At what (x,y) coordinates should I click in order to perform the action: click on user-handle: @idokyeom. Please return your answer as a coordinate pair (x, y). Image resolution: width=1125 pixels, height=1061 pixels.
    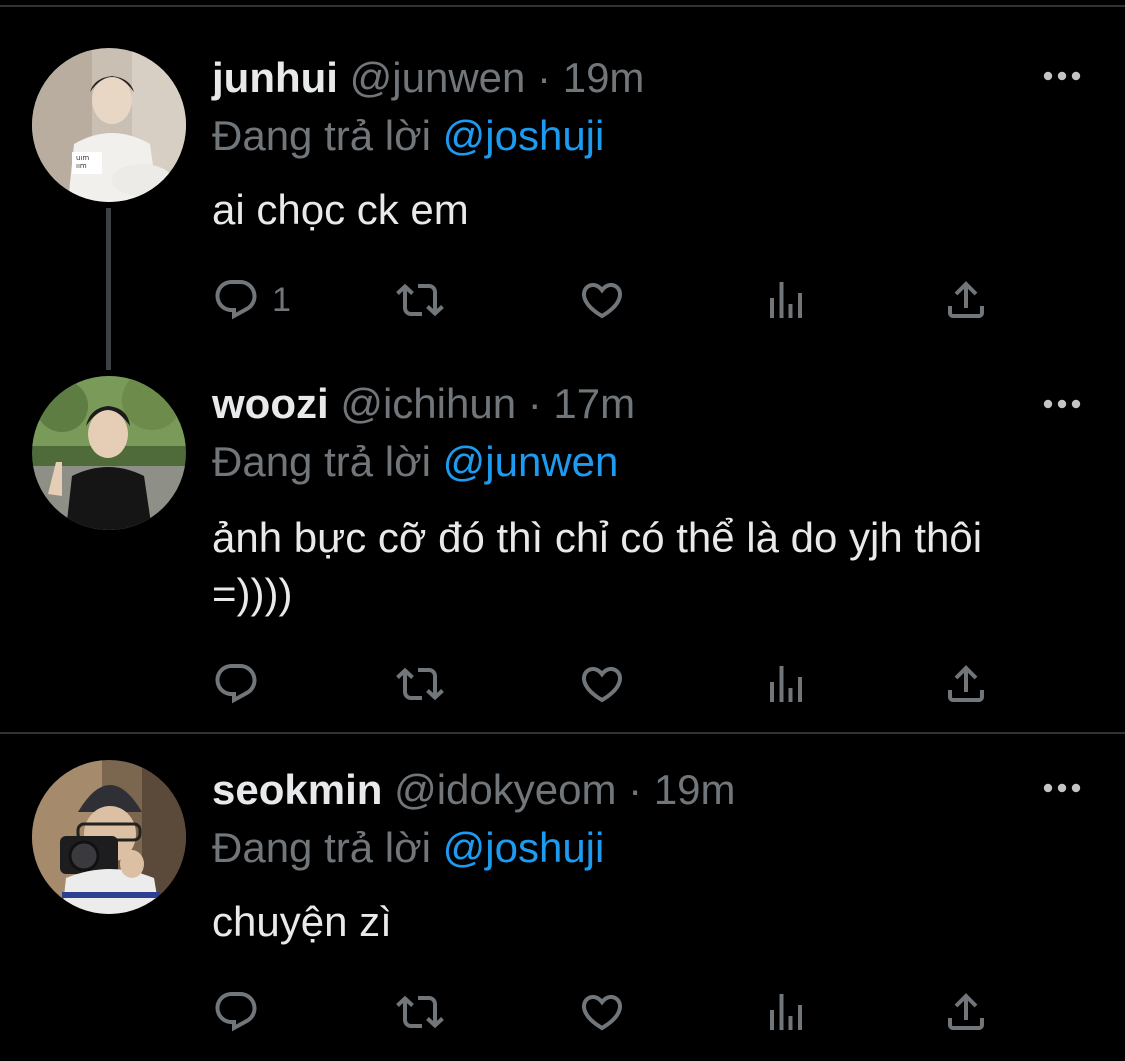
    Looking at the image, I should click on (505, 789).